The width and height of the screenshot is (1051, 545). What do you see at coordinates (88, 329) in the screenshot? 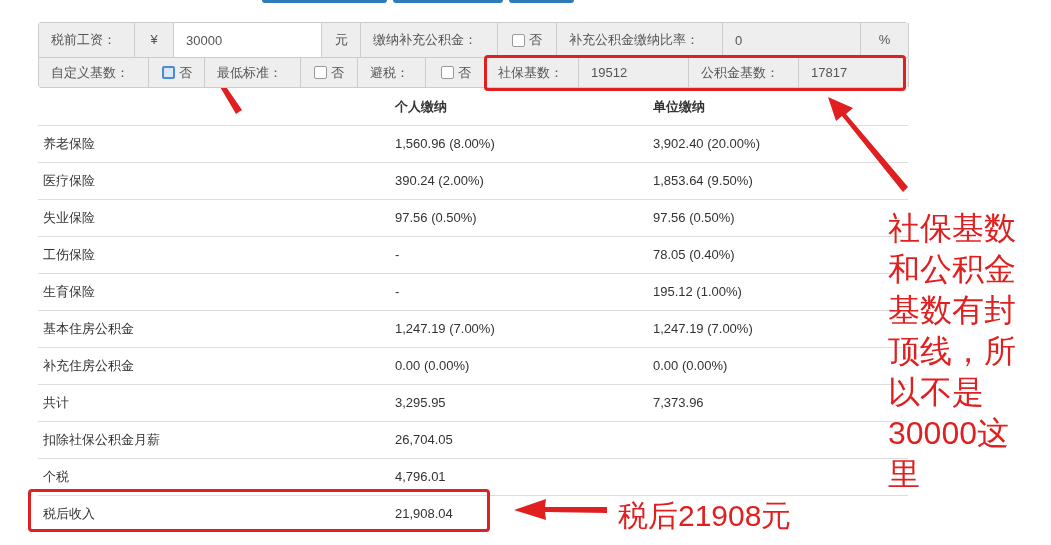
I see `row-label: 基本住房公积金` at bounding box center [88, 329].